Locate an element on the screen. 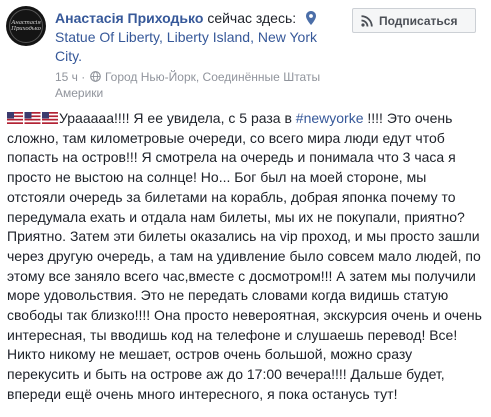 The height and width of the screenshot is (417, 491). post-text-start: Урааааа!!!! Я ее увидела, с 5 раза в is located at coordinates (177, 118).